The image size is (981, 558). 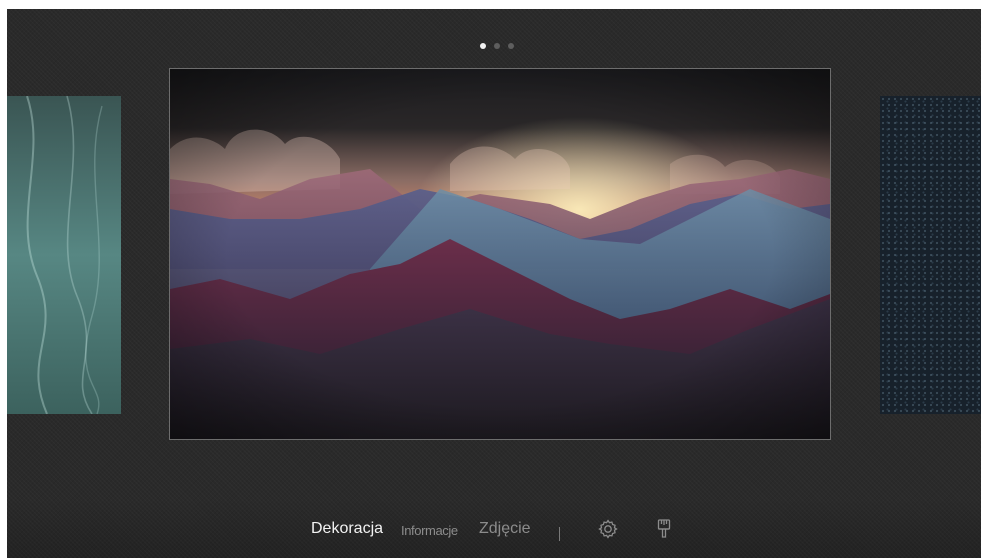 I want to click on brush-icon, so click(x=664, y=529).